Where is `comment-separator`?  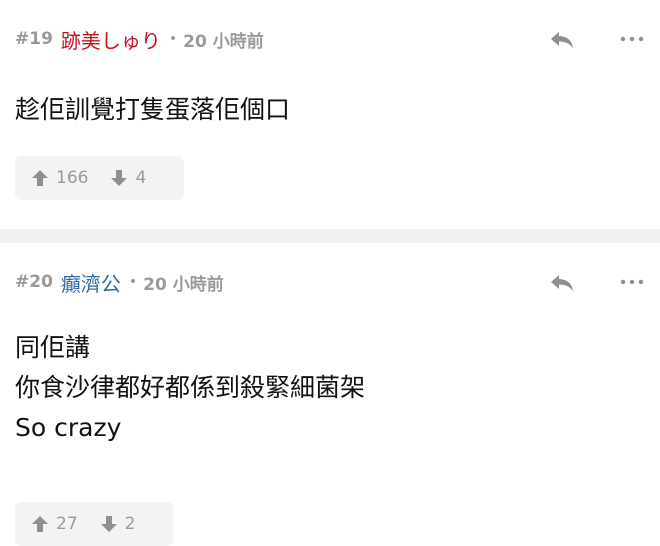 comment-separator is located at coordinates (330, 236).